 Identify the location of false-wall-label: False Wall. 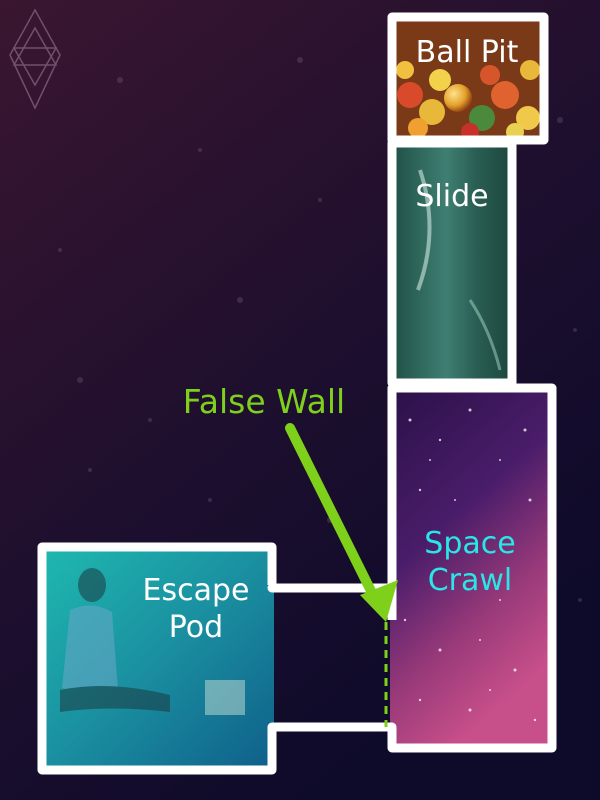
(264, 401).